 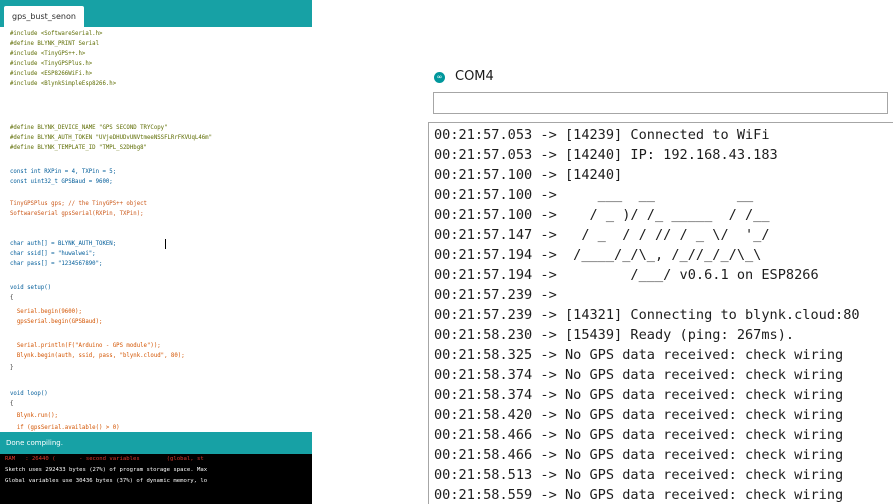 I want to click on code-line: const uint32_t GPSBaud = 9600;, so click(x=61, y=182).